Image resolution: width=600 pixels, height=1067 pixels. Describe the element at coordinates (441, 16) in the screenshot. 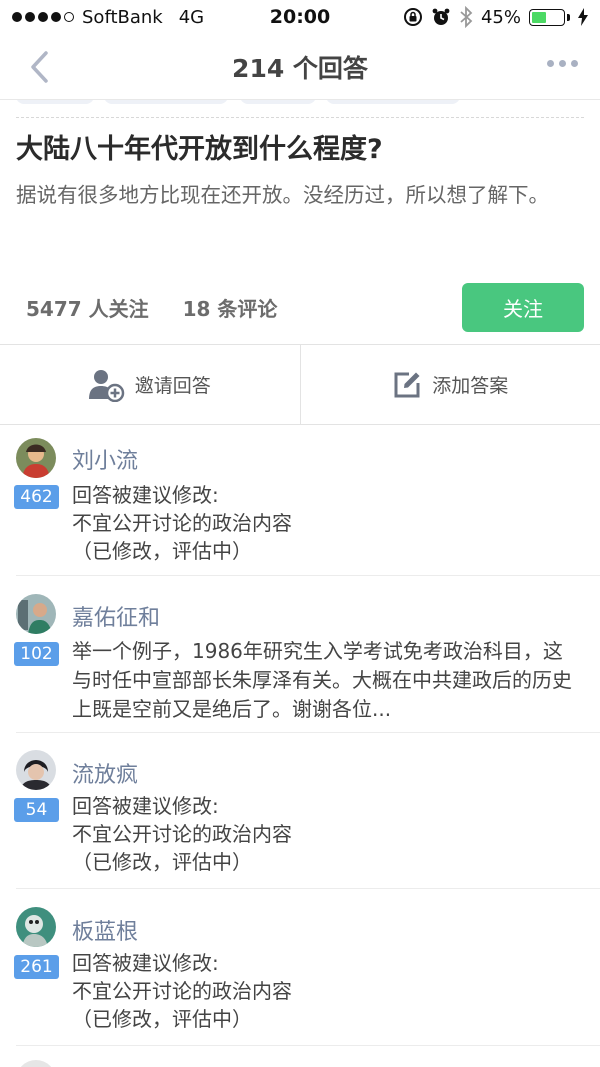

I see `alarm-icon` at that location.